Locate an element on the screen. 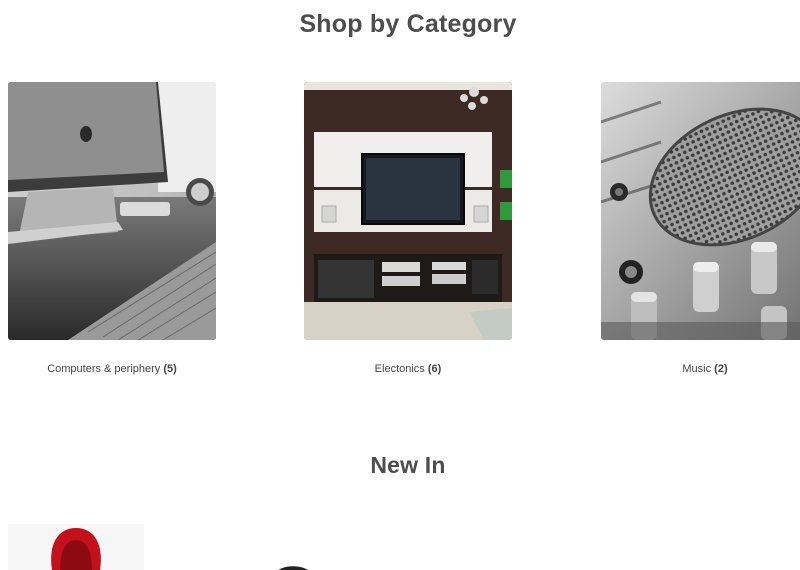 The width and height of the screenshot is (800, 570). red-hoodie-image is located at coordinates (76, 547).